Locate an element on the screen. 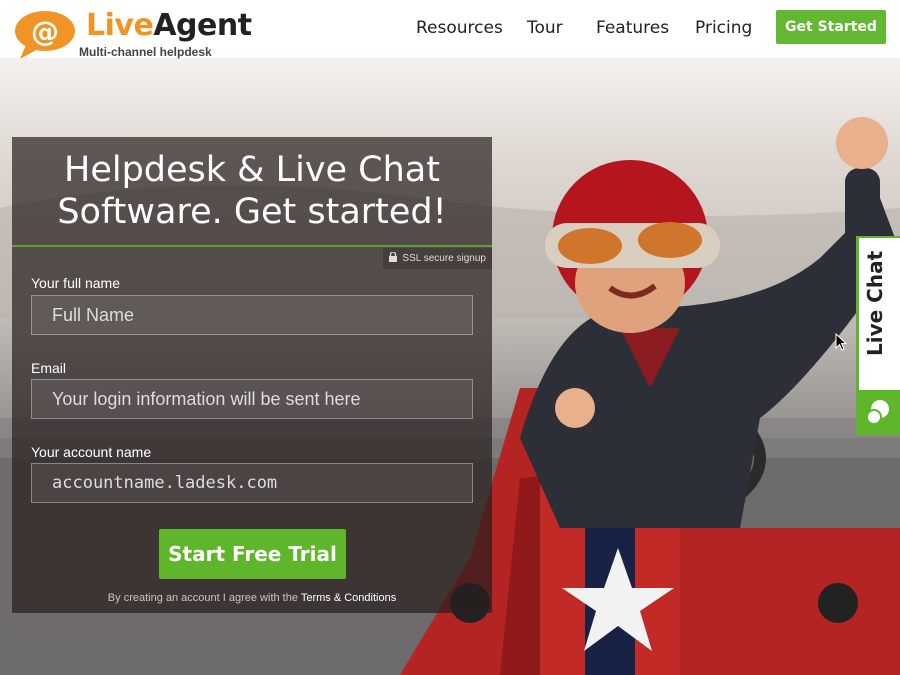  brand-tagline: Multi-channel helpdesk is located at coordinates (145, 52).